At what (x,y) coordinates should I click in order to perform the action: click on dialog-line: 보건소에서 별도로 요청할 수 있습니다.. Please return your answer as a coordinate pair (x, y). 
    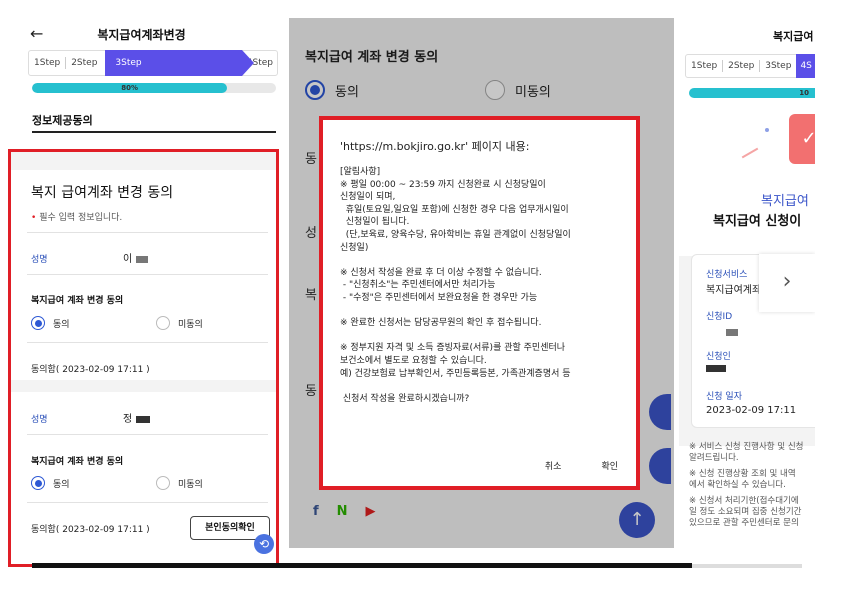
    Looking at the image, I should click on (413, 360).